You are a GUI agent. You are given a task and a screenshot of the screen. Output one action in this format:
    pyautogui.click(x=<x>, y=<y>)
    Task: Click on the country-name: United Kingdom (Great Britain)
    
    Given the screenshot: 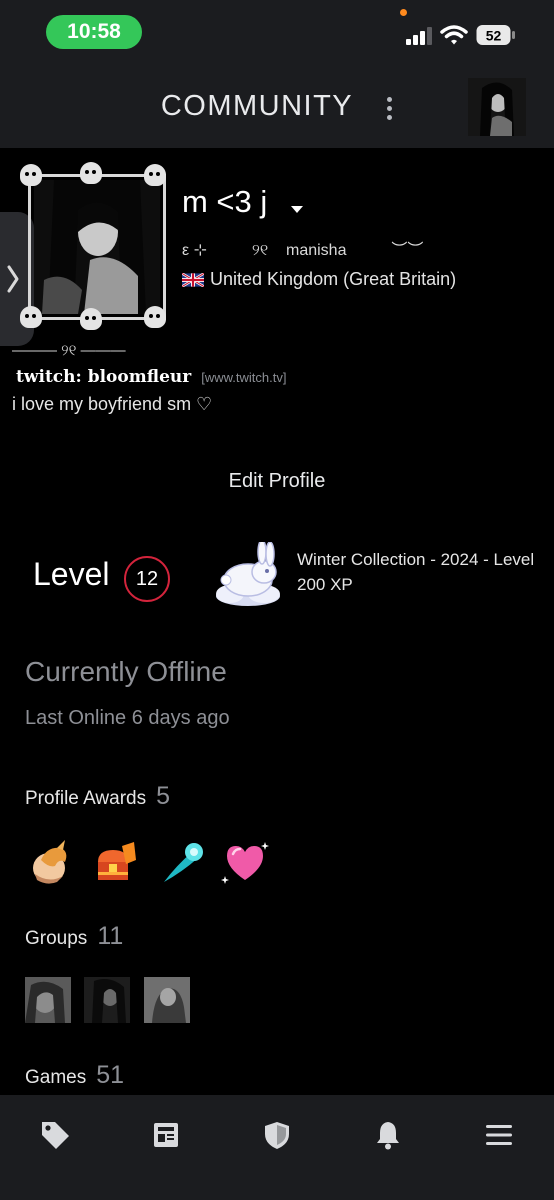 What is the action you would take?
    pyautogui.click(x=333, y=279)
    